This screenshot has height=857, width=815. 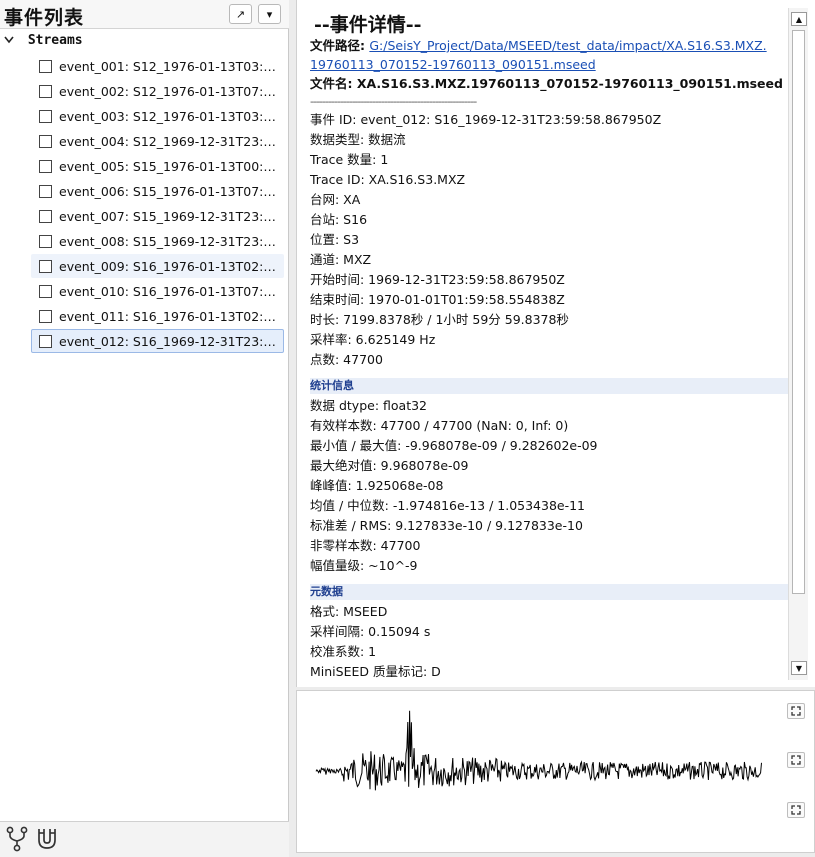 What do you see at coordinates (446, 525) in the screenshot?
I see `stats-row: 标准差 / RMS: 9.127833e-10 / 9.127833e-10` at bounding box center [446, 525].